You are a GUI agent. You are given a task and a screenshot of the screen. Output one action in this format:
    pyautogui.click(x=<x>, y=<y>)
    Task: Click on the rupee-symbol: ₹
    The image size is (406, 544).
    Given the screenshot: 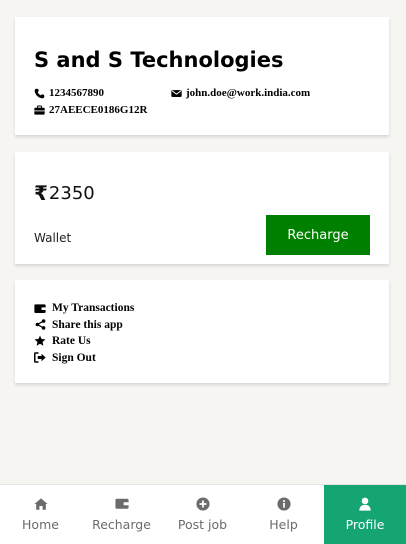 What is the action you would take?
    pyautogui.click(x=41, y=193)
    